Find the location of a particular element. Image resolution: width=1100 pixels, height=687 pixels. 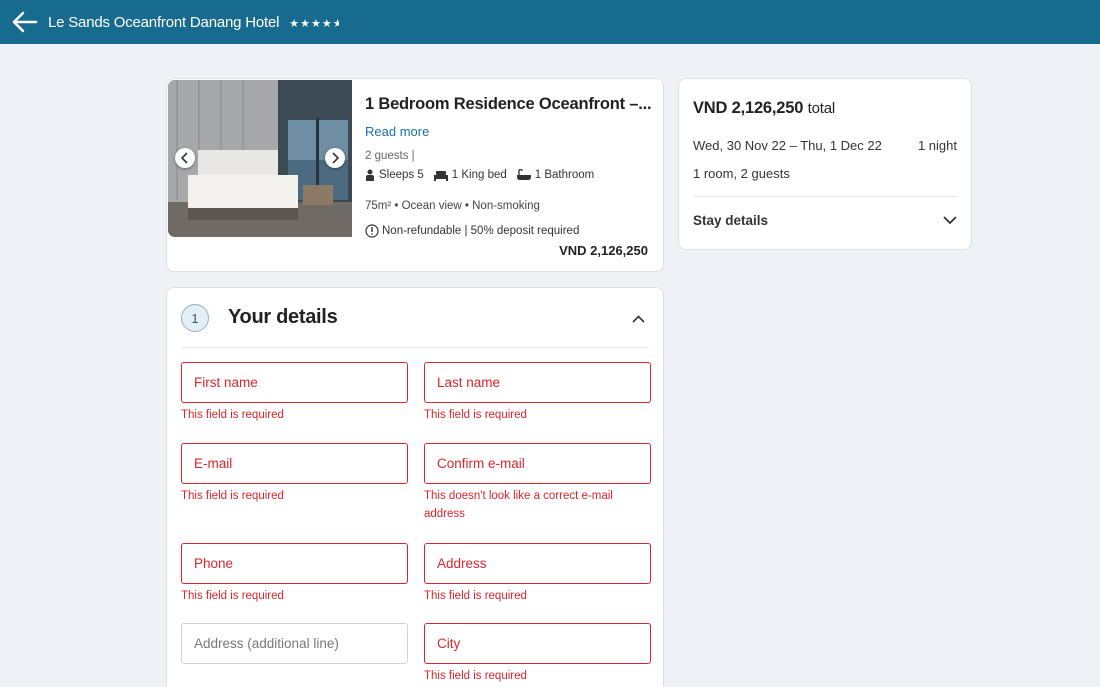

confirm-email-input is located at coordinates (537, 463).